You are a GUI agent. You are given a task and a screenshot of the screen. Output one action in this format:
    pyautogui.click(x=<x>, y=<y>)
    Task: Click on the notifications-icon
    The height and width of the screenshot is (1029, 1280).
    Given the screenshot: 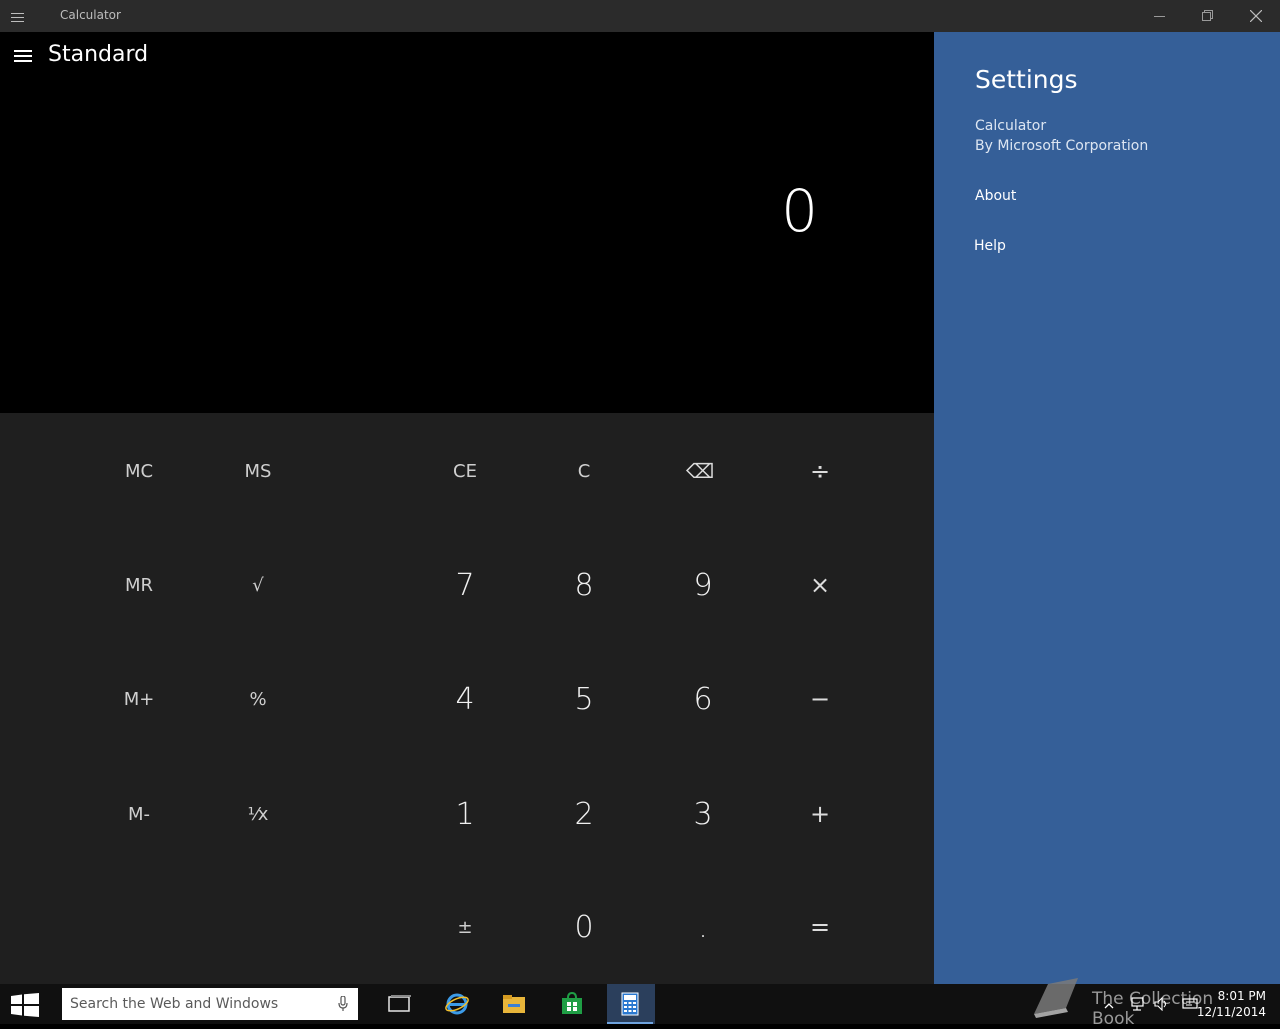 What is the action you would take?
    pyautogui.click(x=1190, y=1003)
    